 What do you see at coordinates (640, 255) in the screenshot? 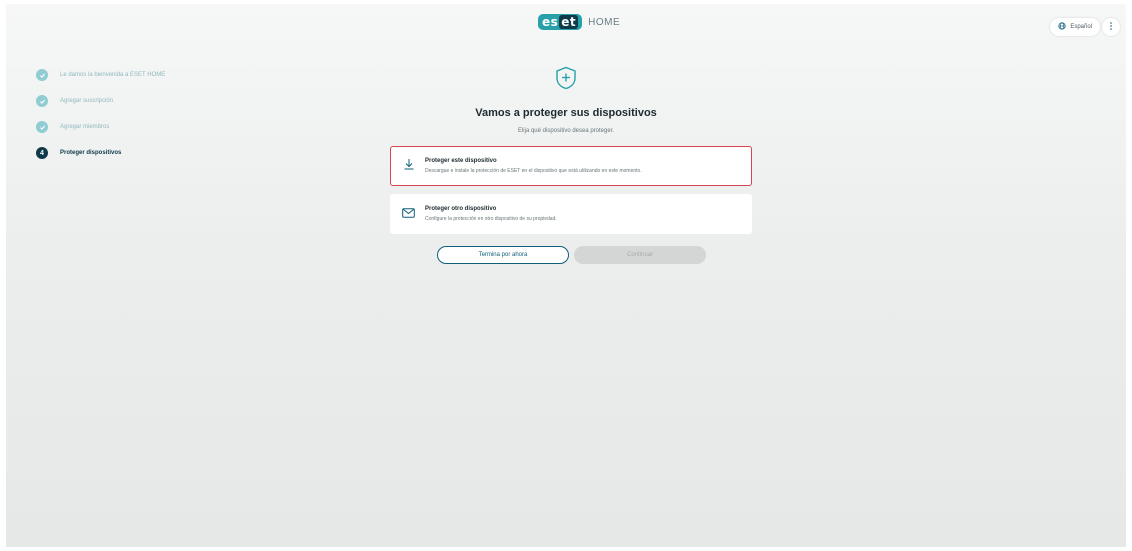
I see `continue-button: Continuar` at bounding box center [640, 255].